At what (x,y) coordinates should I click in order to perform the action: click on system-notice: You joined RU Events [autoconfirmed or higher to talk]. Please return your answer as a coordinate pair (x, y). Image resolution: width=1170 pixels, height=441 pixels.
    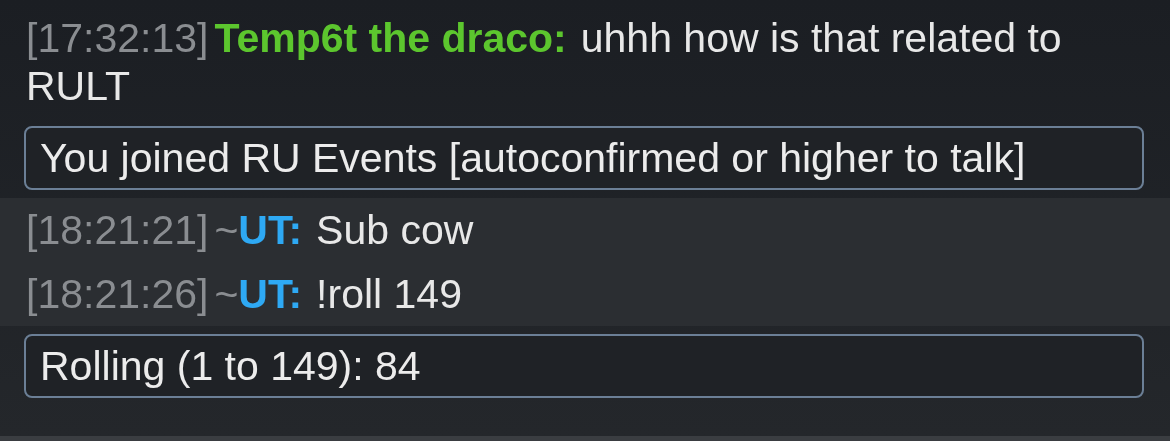
    Looking at the image, I should click on (584, 158).